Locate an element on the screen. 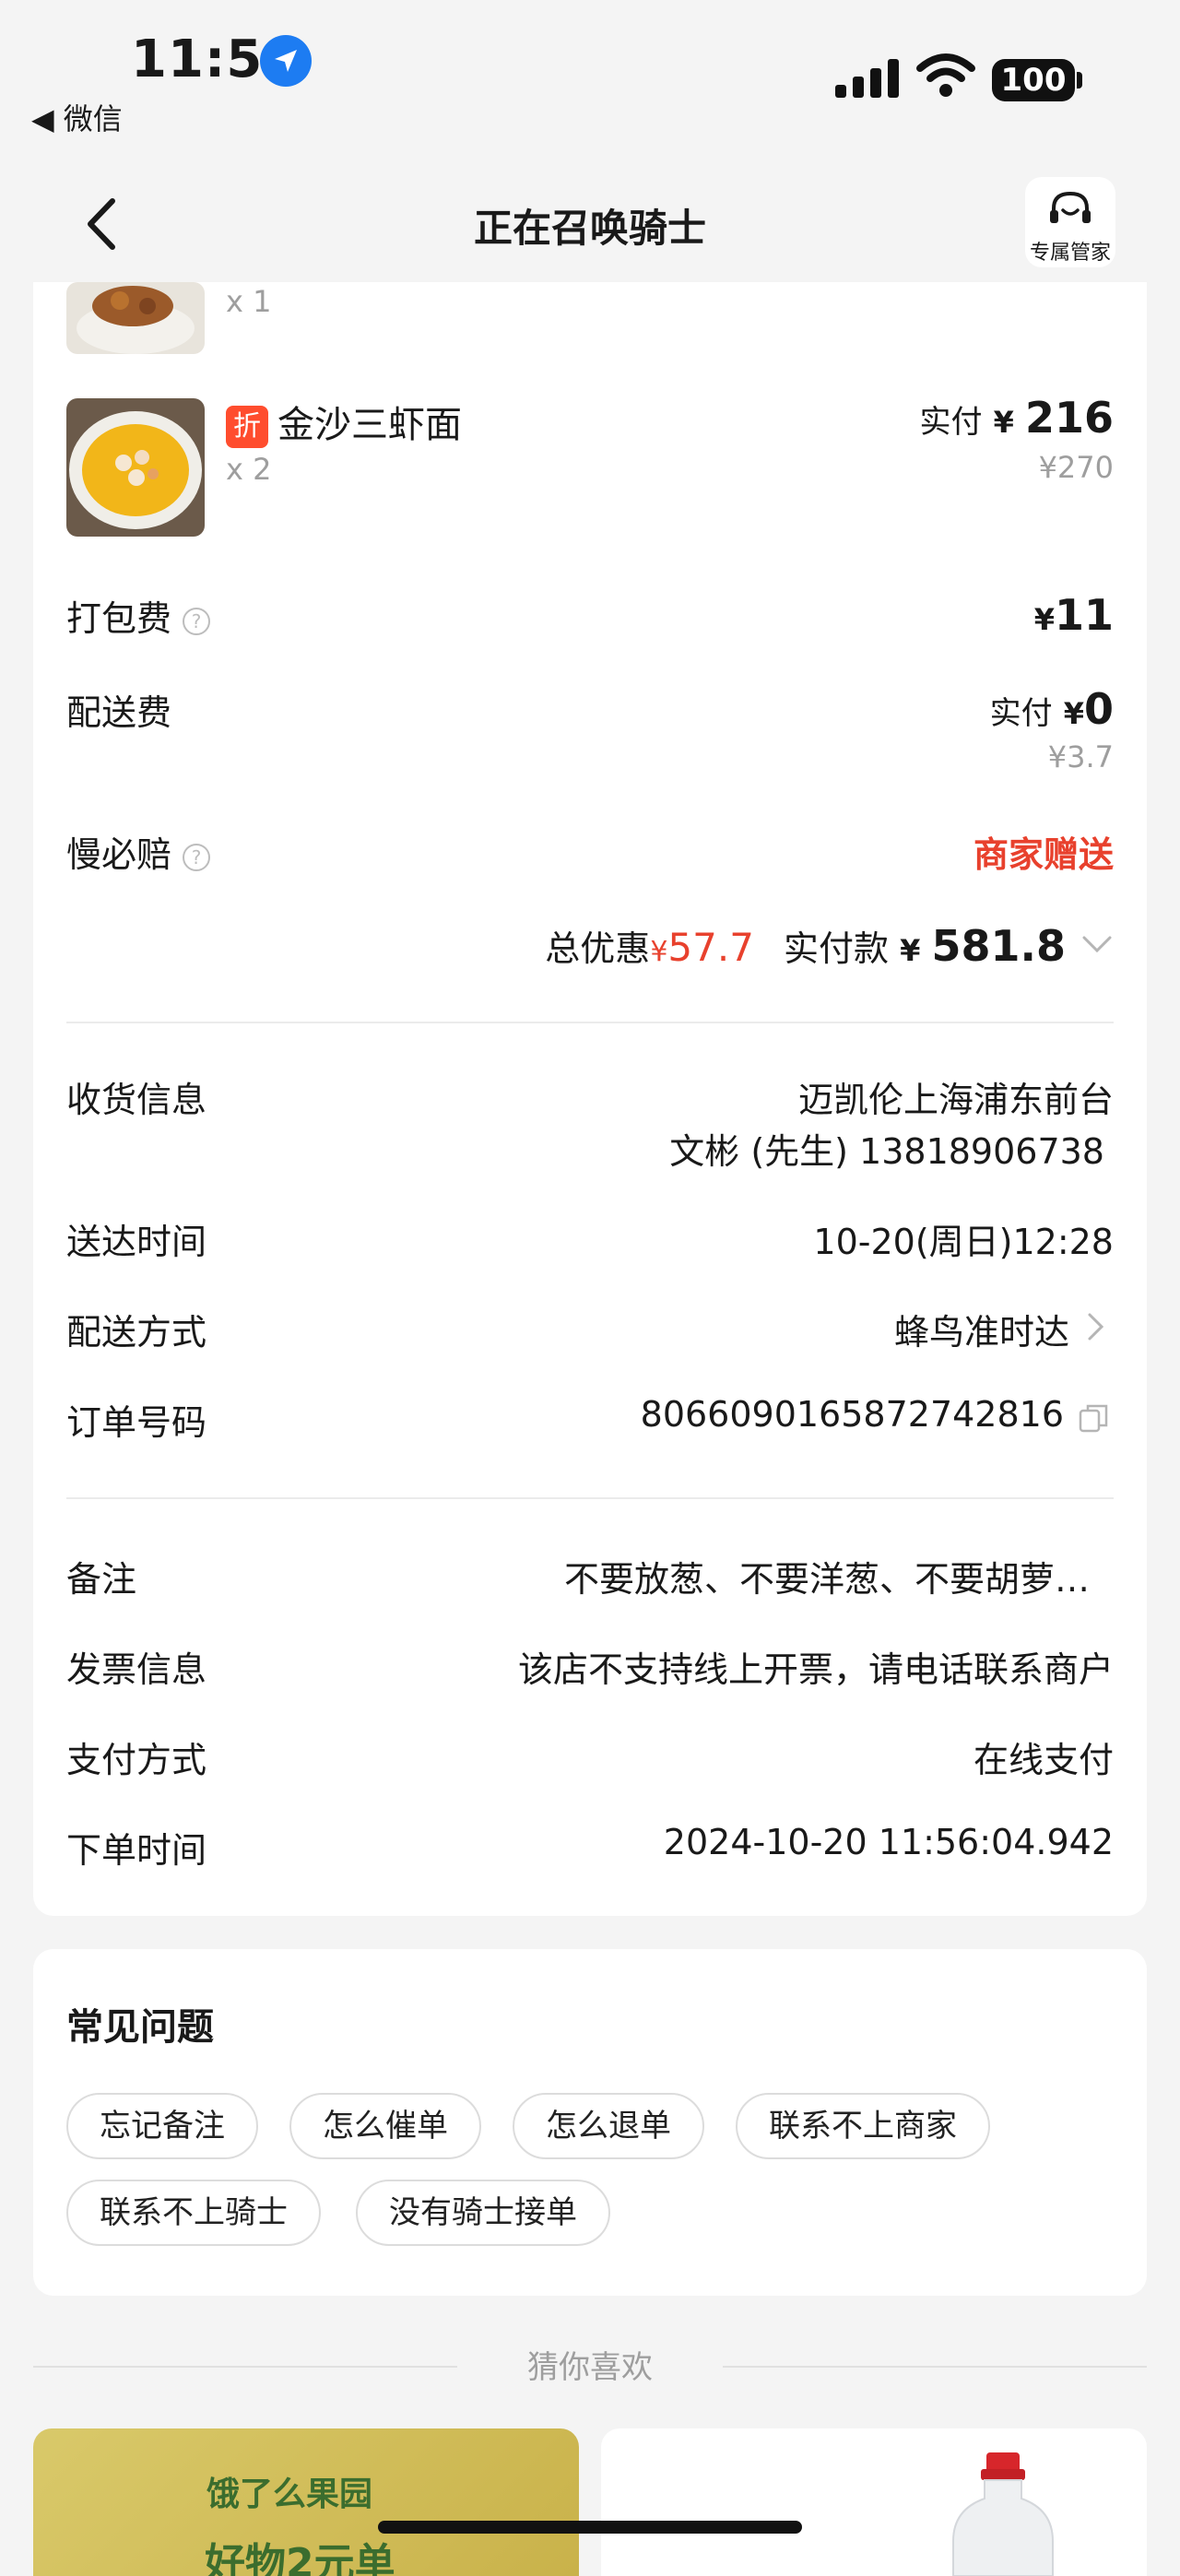 Image resolution: width=1180 pixels, height=2576 pixels. order-number-value: 8066090165872742816 is located at coordinates (852, 1414).